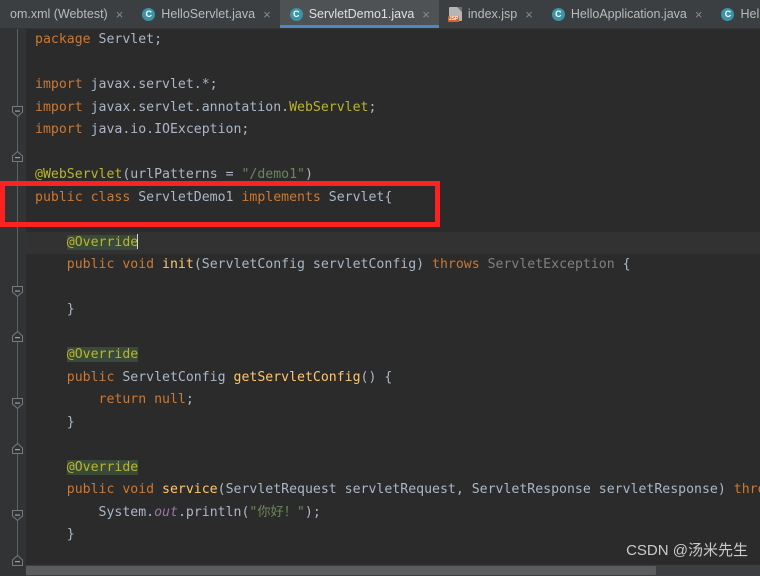  What do you see at coordinates (190, 107) in the screenshot?
I see `code-token: javax.servlet.annotation.` at bounding box center [190, 107].